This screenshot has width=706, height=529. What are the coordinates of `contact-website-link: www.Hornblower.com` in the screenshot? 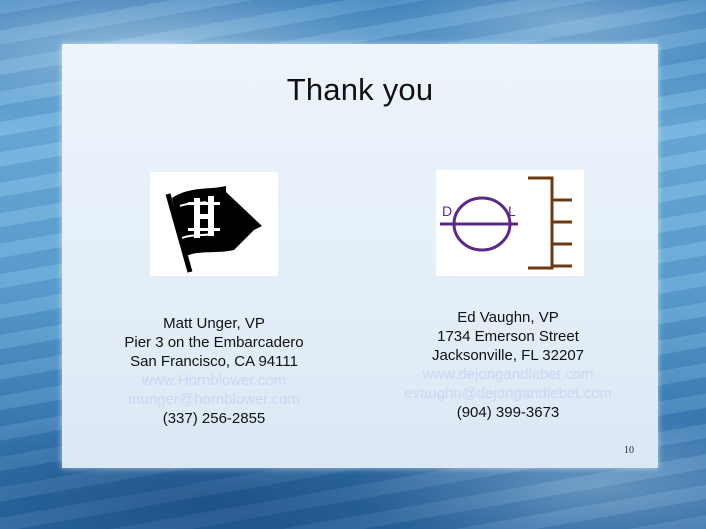 It's located at (214, 380).